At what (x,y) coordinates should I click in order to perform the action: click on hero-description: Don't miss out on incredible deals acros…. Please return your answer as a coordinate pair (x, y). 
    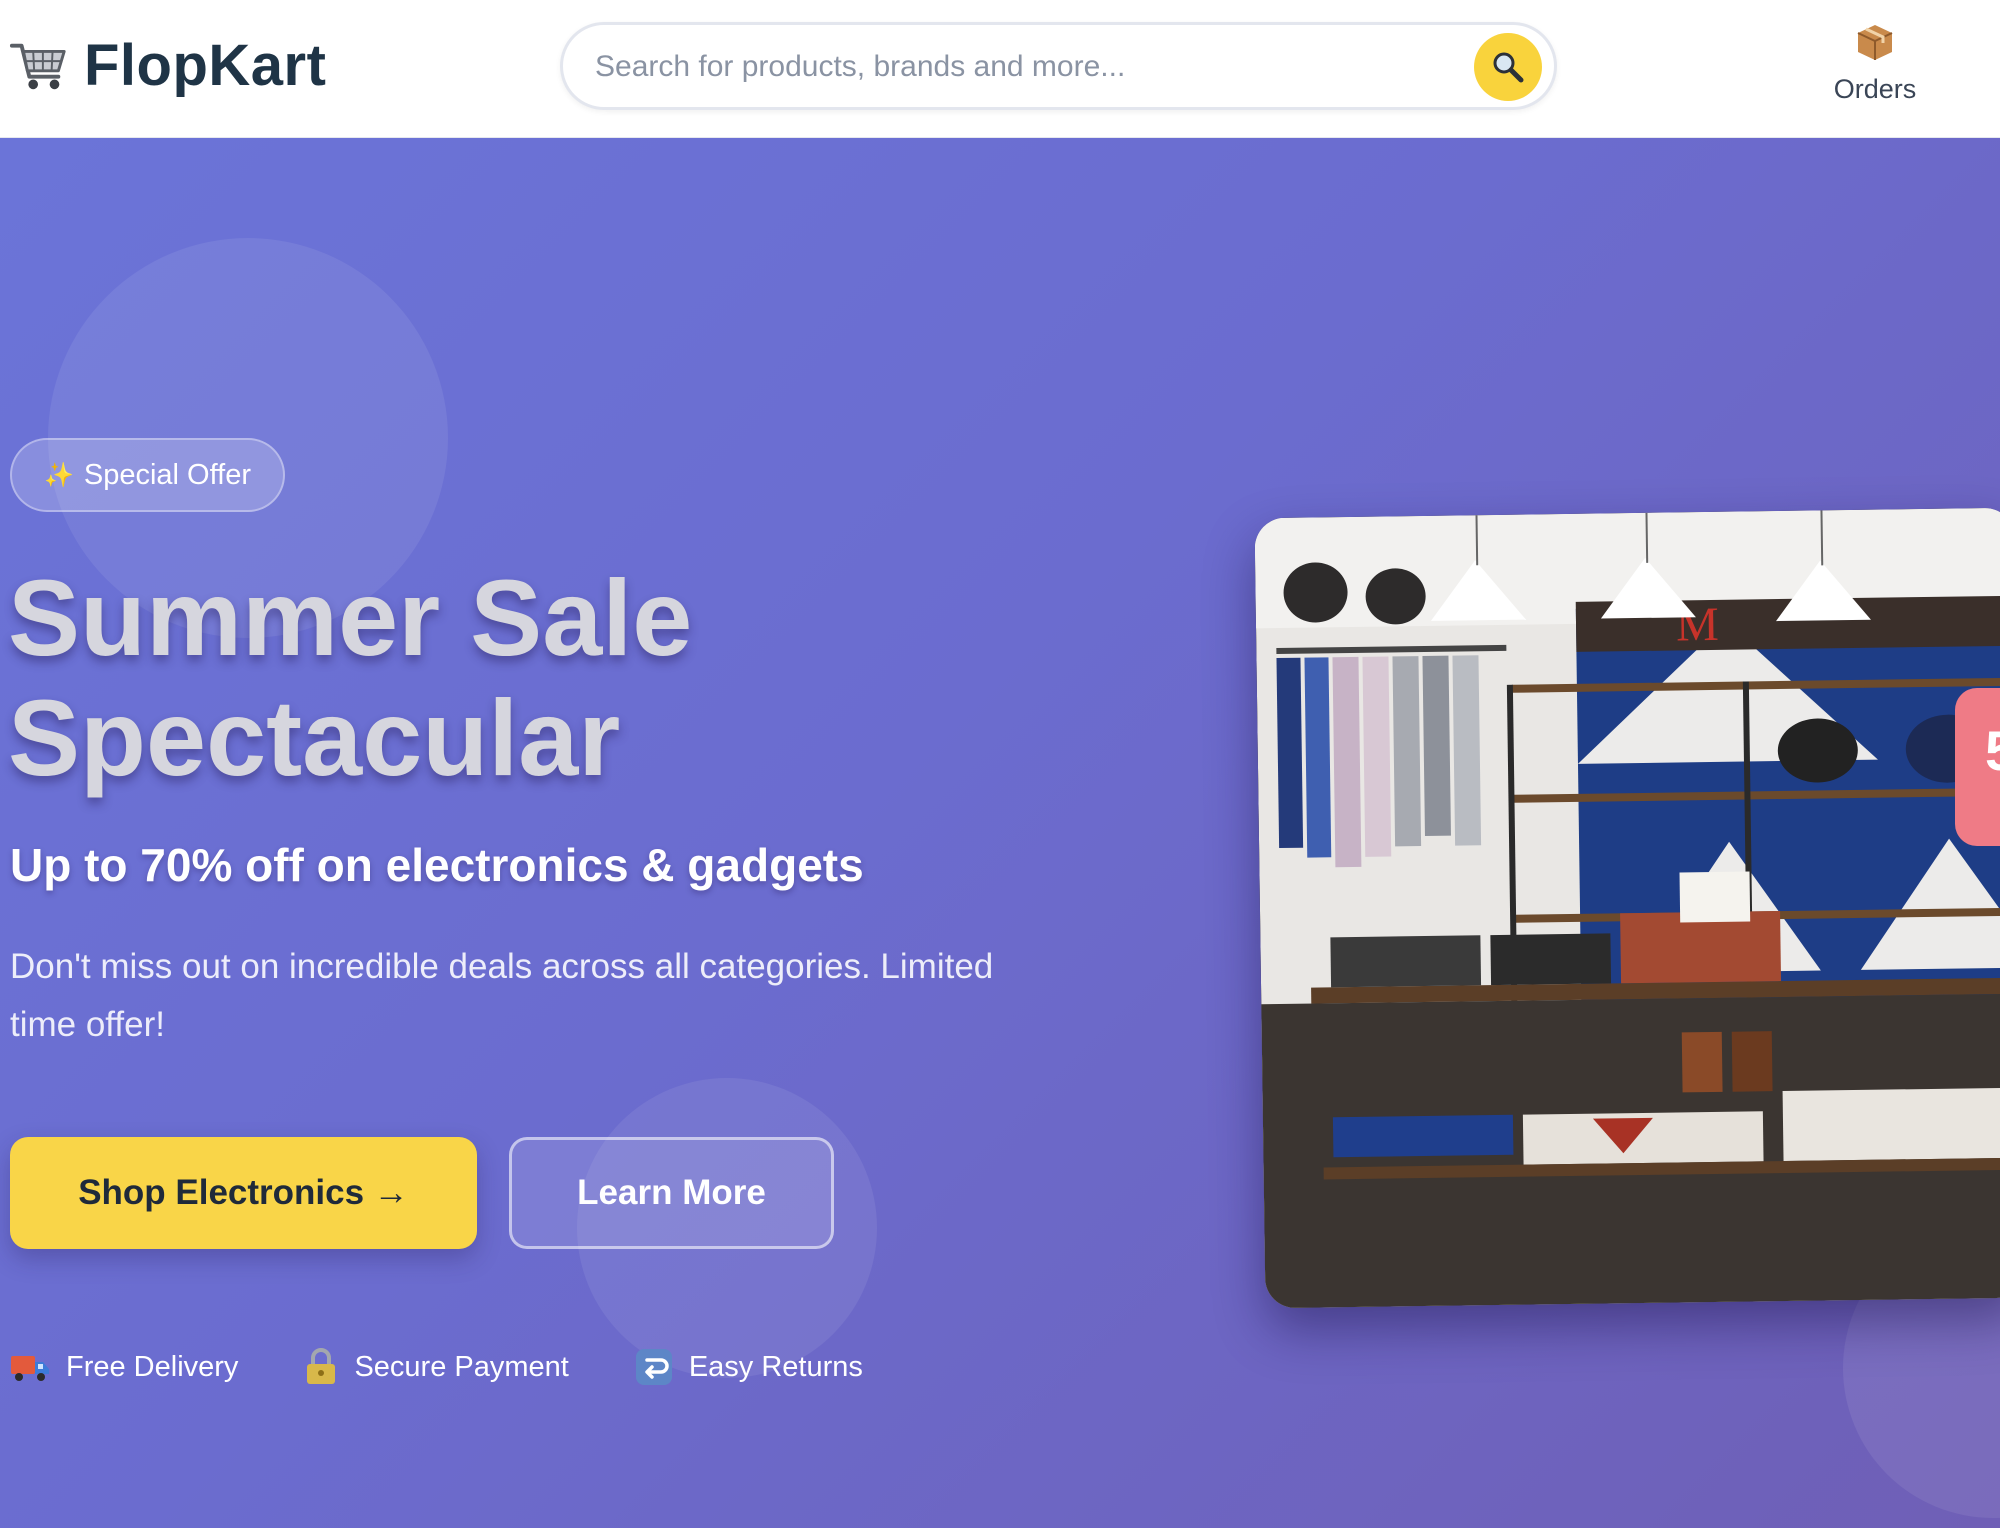
    Looking at the image, I should click on (502, 995).